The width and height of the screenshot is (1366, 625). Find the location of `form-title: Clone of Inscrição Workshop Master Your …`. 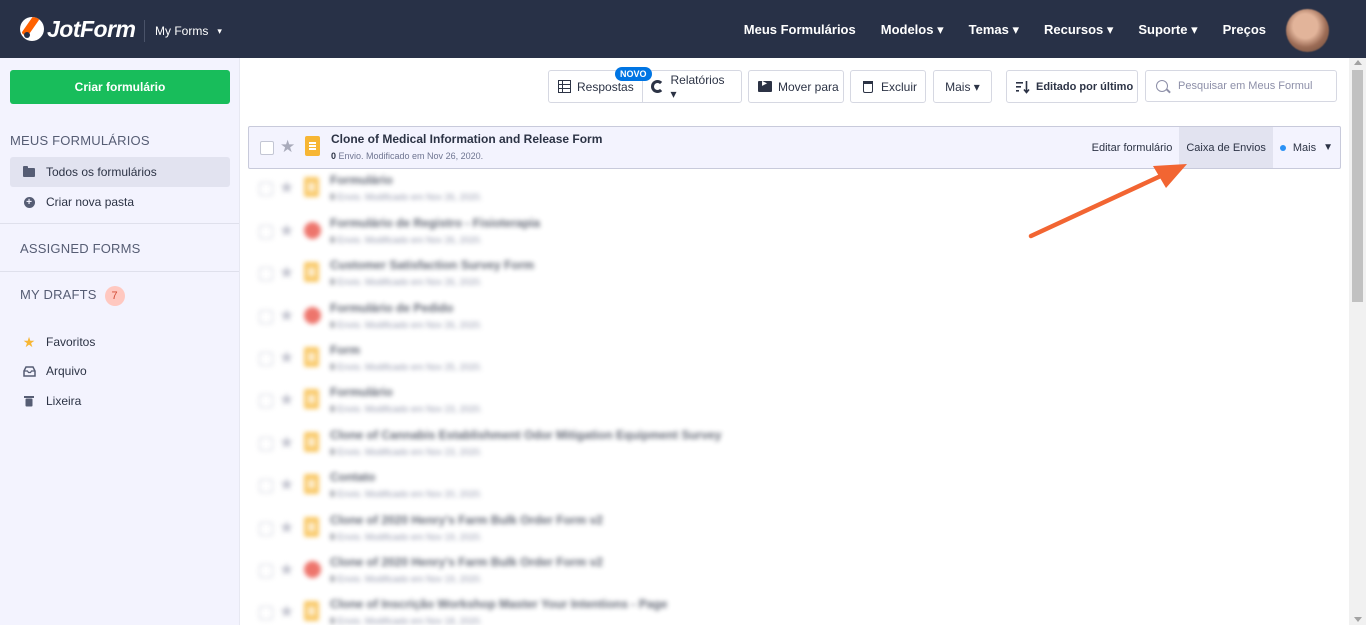

form-title: Clone of Inscrição Workshop Master Your … is located at coordinates (498, 604).